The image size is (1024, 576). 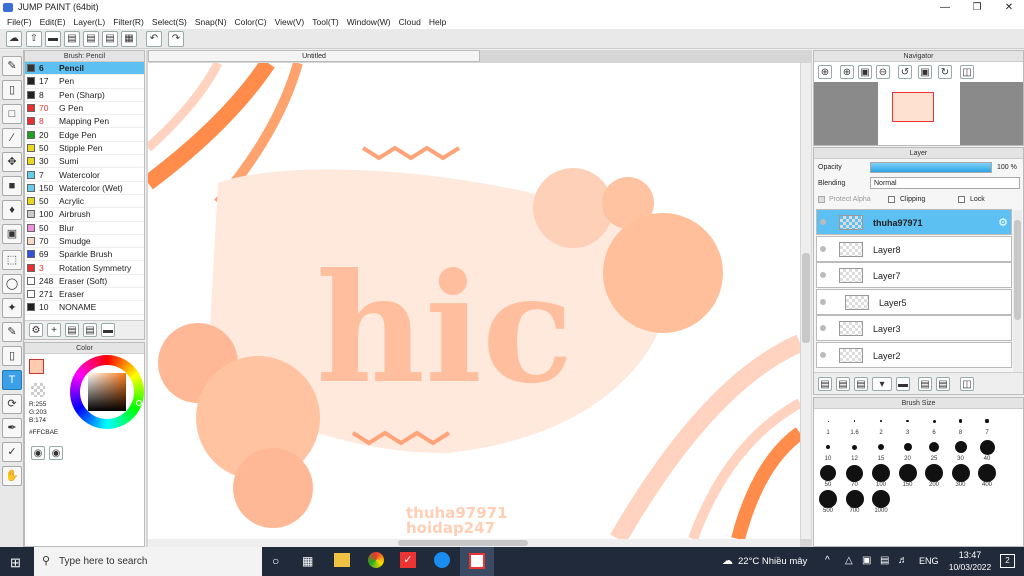 What do you see at coordinates (84, 69) in the screenshot?
I see `brush-item: 6 Pencil` at bounding box center [84, 69].